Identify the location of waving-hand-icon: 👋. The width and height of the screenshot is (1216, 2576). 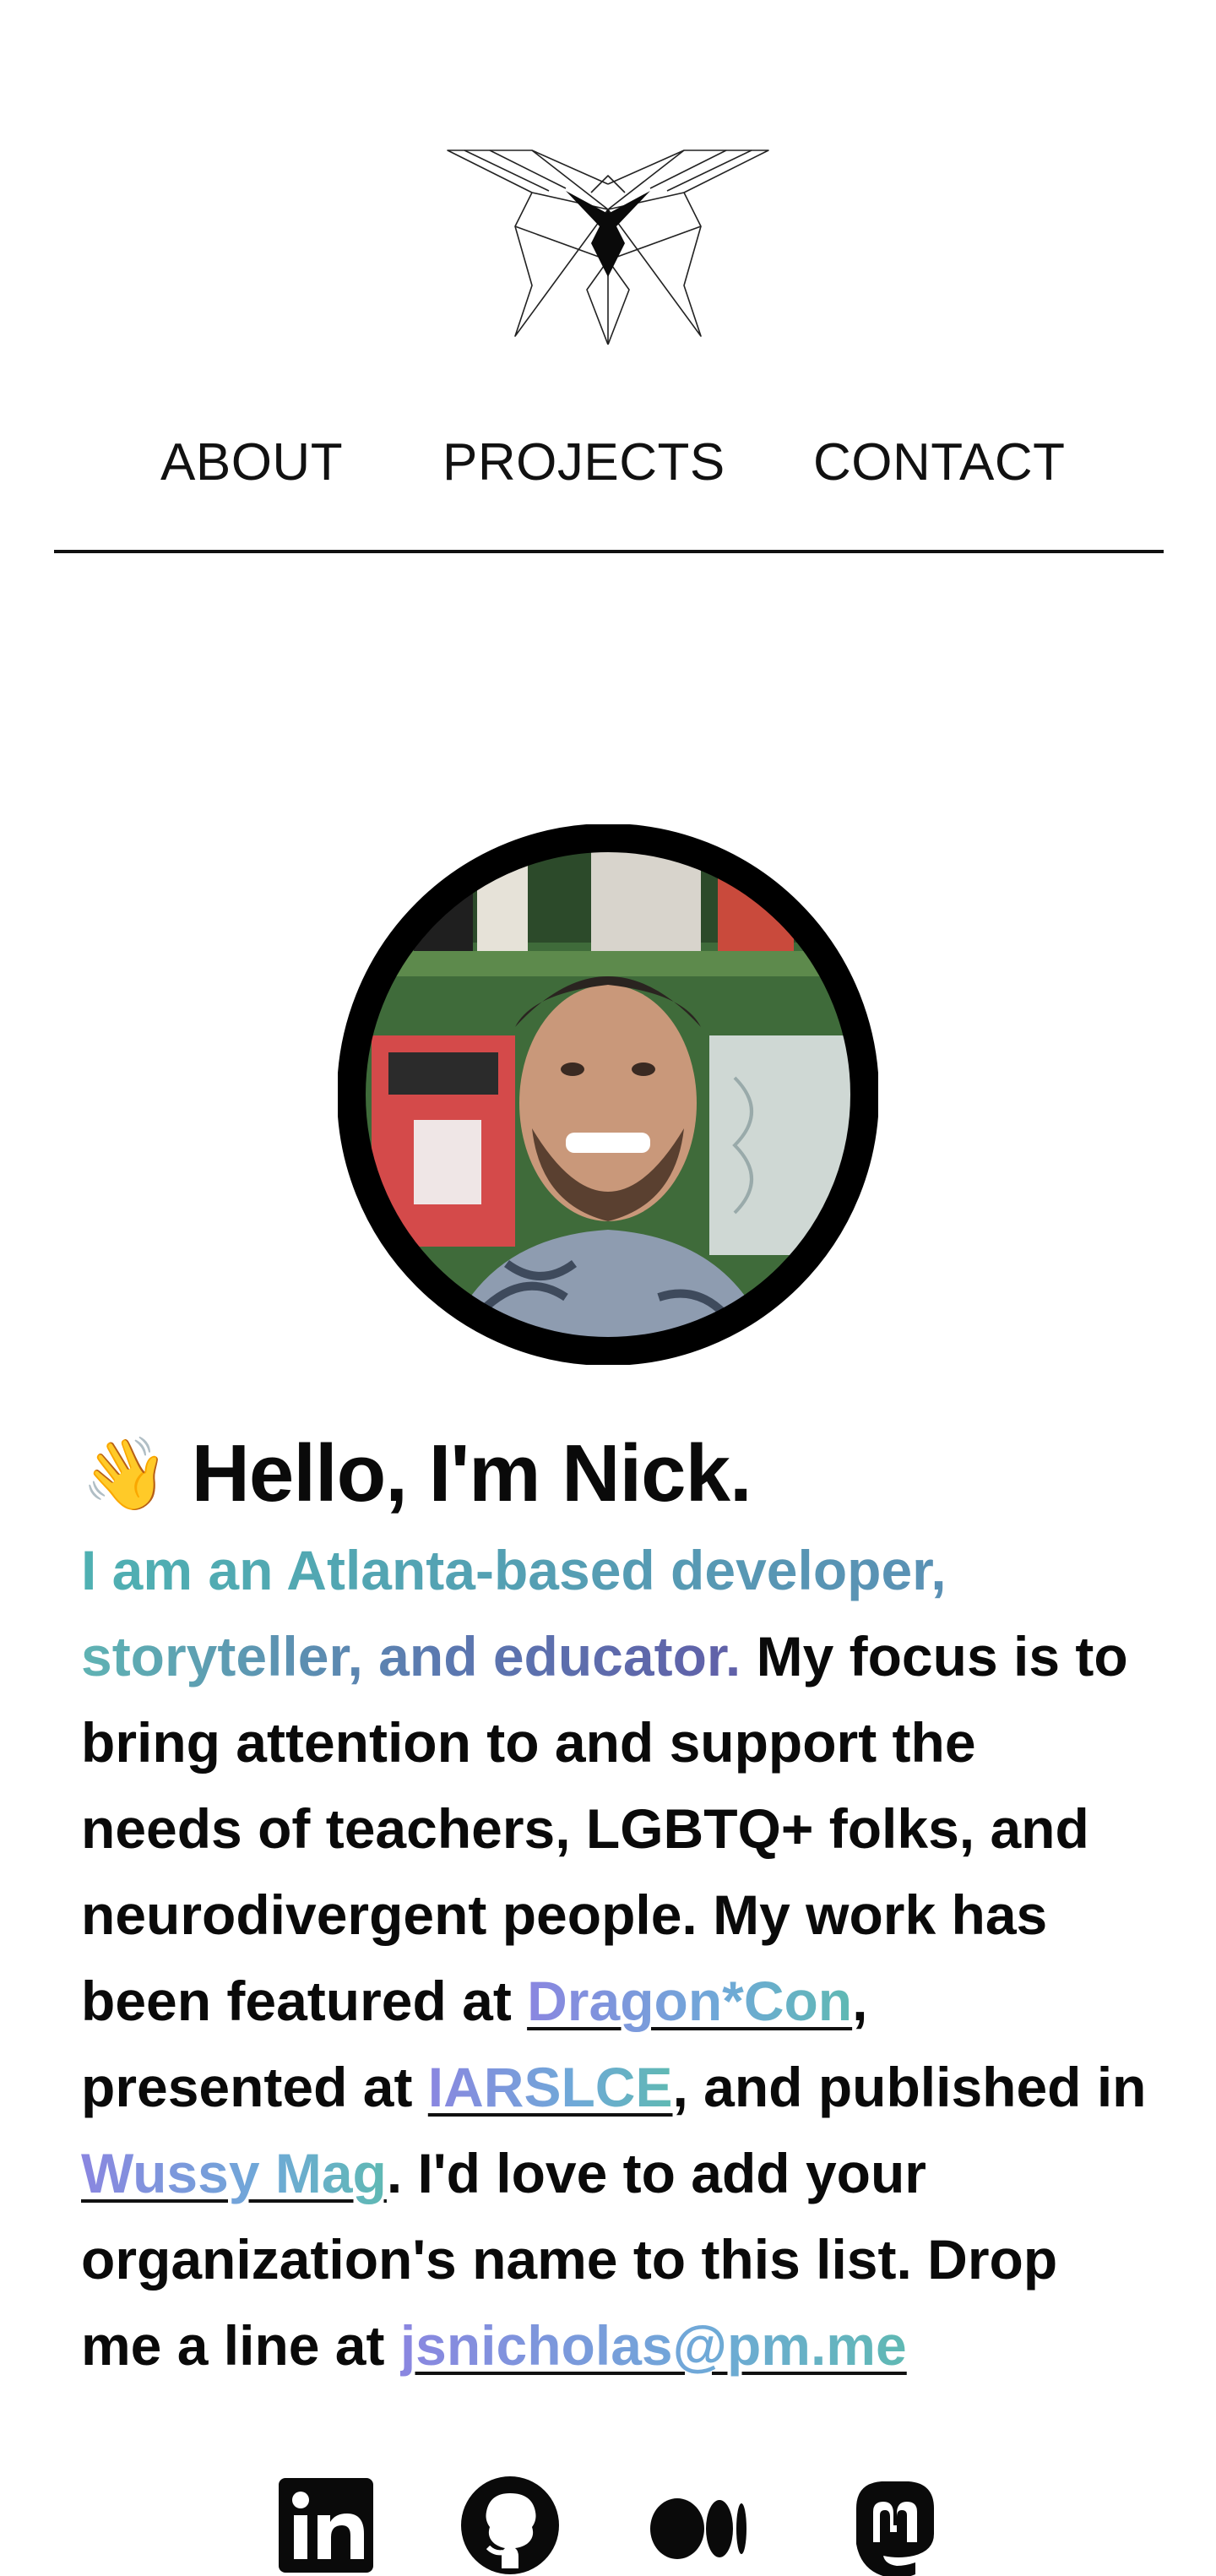
(125, 1473).